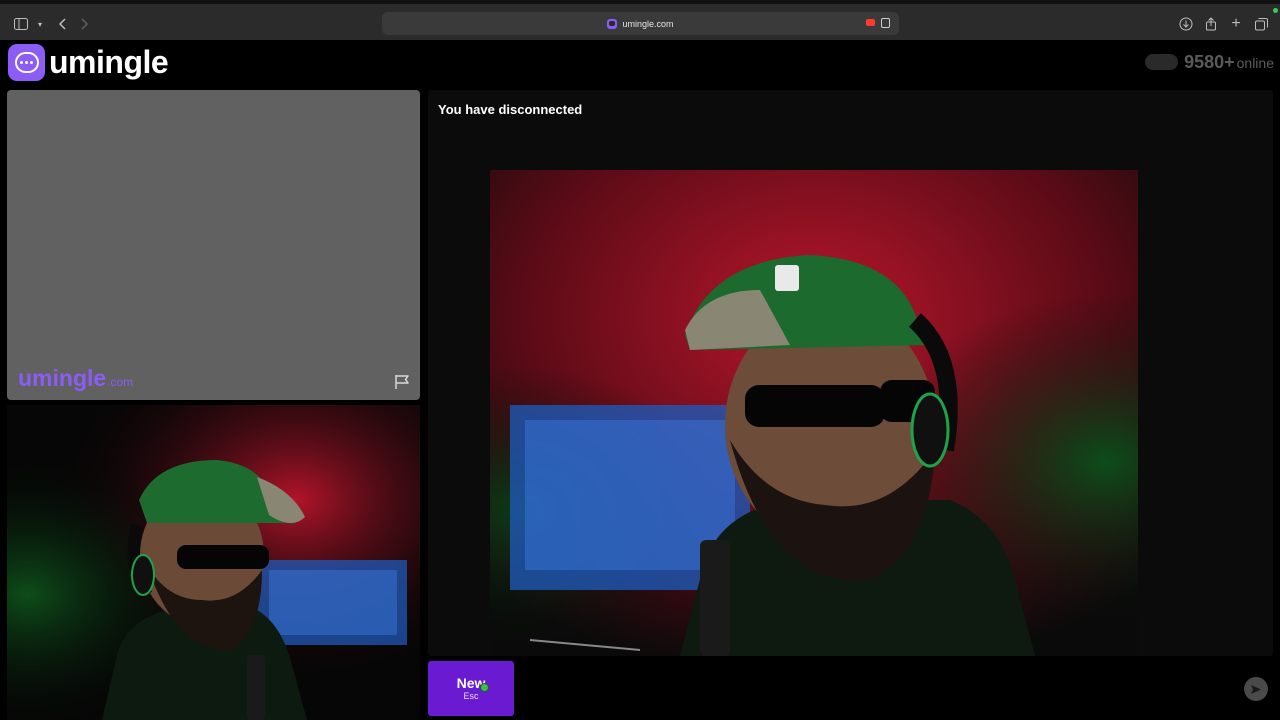 This screenshot has width=1280, height=720. Describe the element at coordinates (213, 245) in the screenshot. I see `partner-placeholder-panel: umingle .com` at that location.